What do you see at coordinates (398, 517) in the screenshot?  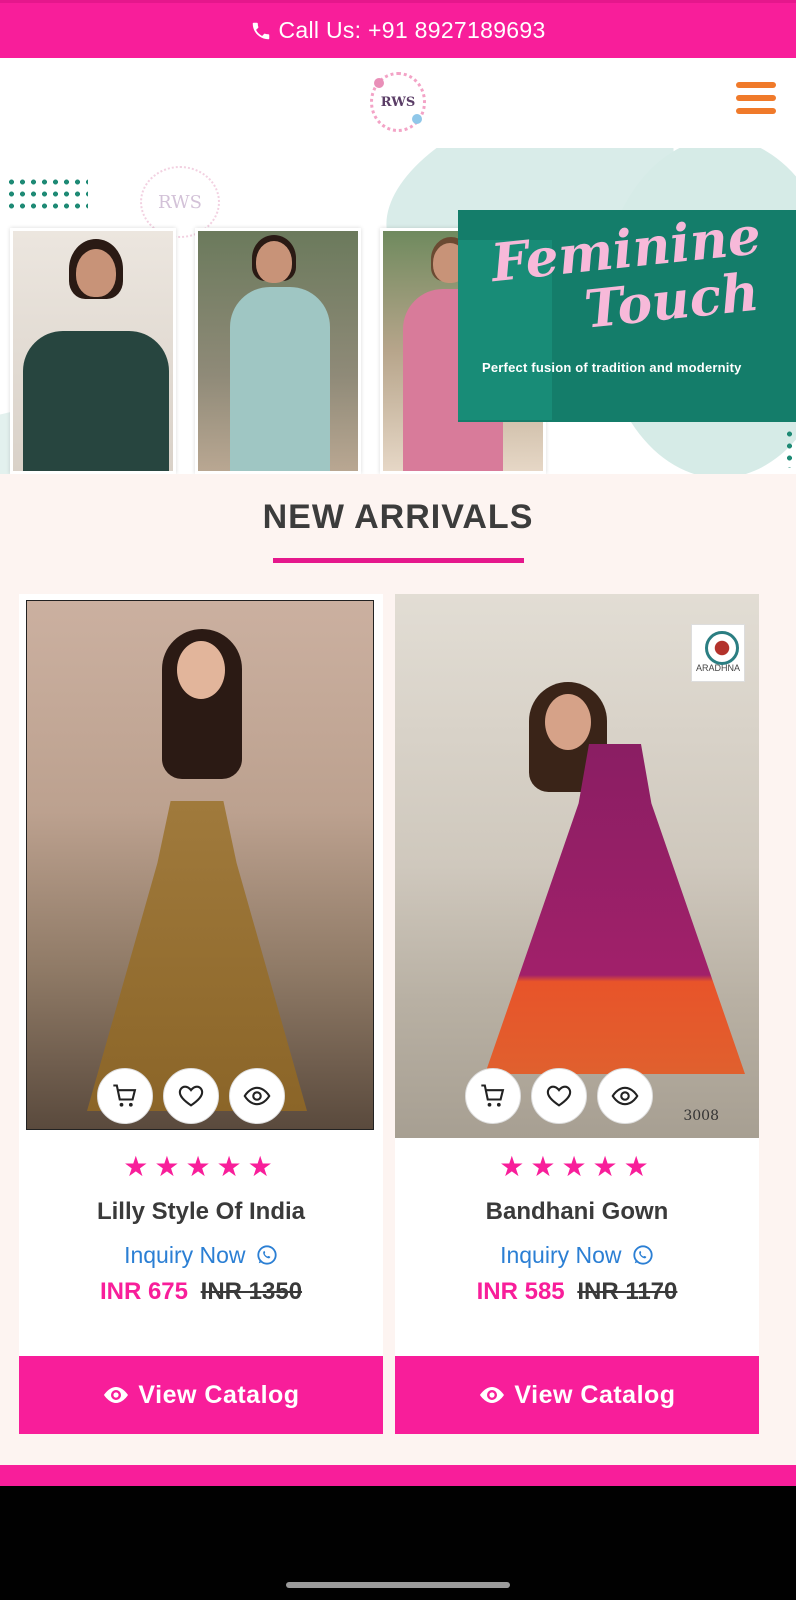 I see `section-title: NEW ARRIVALS` at bounding box center [398, 517].